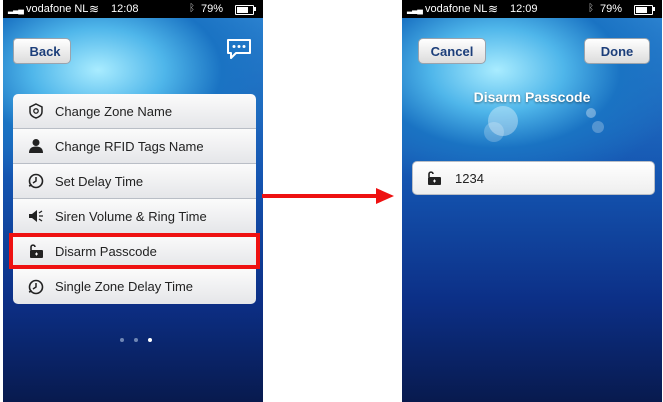  Describe the element at coordinates (45, 51) in the screenshot. I see `back-button-label: Back` at that location.